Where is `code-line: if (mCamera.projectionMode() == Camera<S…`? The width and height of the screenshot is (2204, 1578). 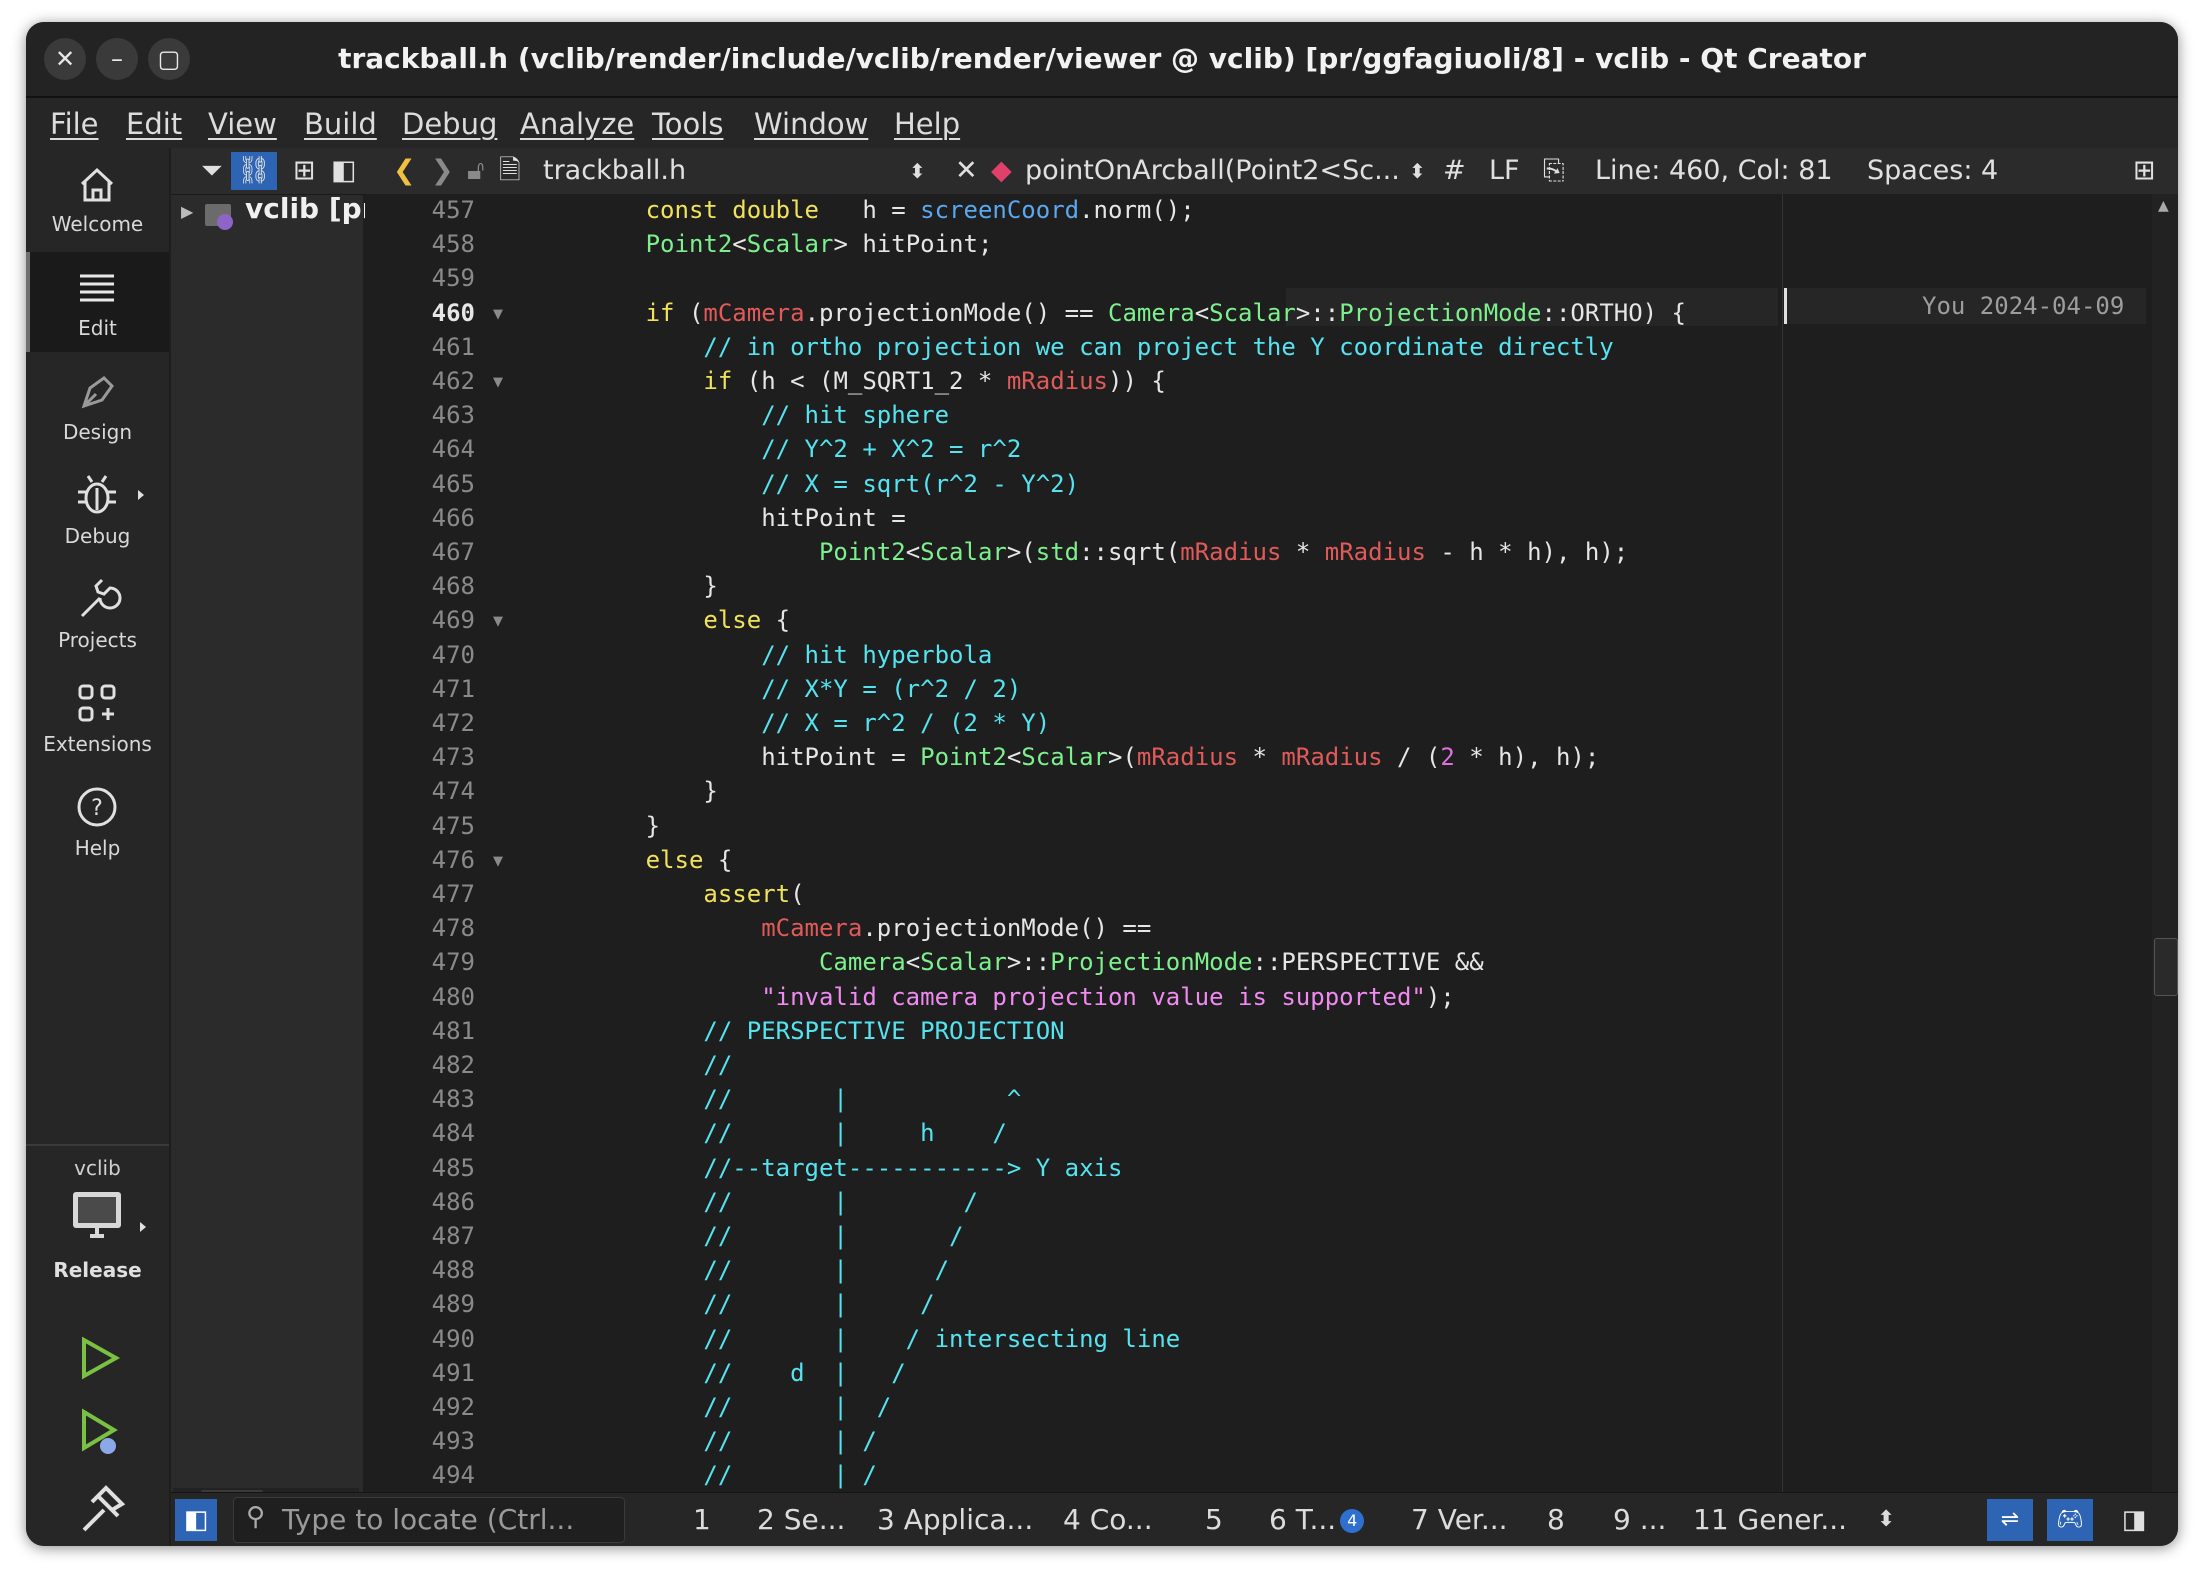
code-line: if (mCamera.projectionMode() == Camera<S… is located at coordinates (1166, 312).